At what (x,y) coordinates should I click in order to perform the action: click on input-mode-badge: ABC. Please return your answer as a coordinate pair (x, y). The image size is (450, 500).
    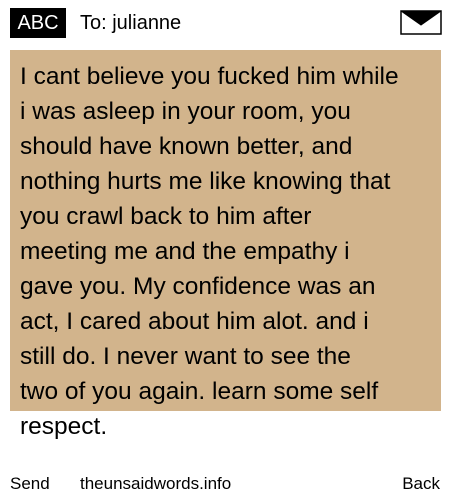
    Looking at the image, I should click on (38, 23).